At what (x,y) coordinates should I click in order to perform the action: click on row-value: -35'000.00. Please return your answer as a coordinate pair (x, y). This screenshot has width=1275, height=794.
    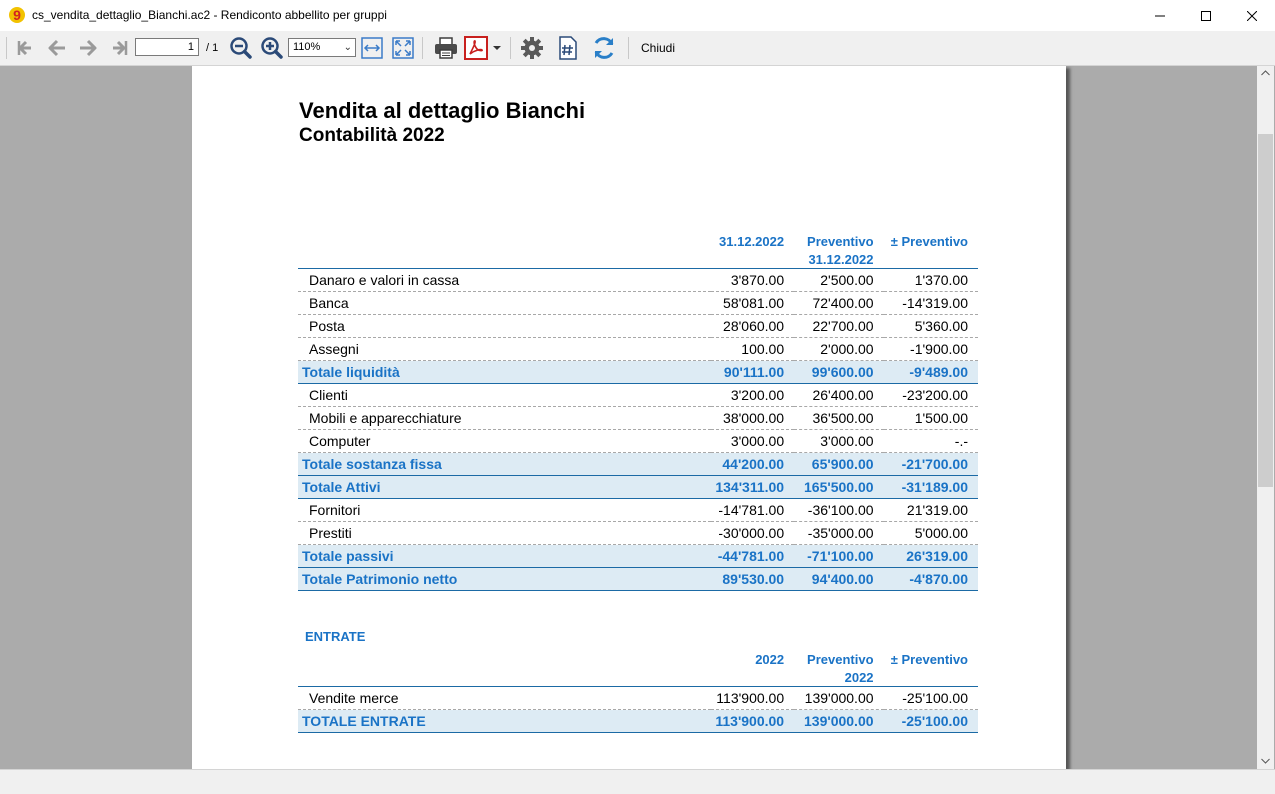
    Looking at the image, I should click on (839, 533).